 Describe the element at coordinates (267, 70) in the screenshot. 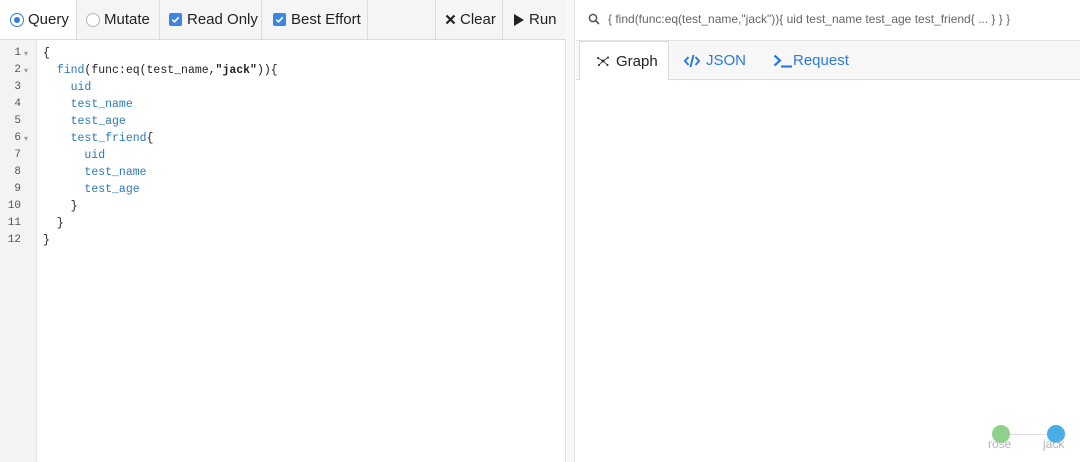

I see `code-token: )){` at that location.